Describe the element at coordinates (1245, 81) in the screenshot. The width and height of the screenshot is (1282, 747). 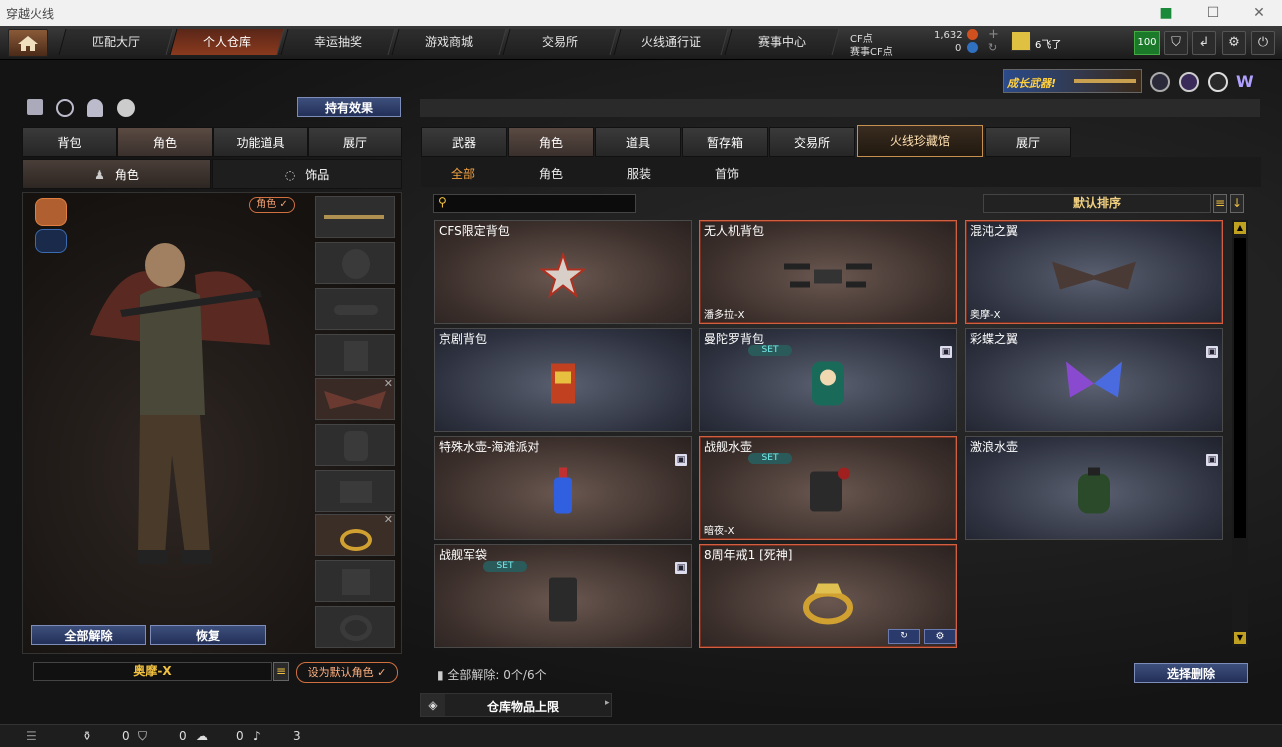
I see `v-emblem-icon: W` at that location.